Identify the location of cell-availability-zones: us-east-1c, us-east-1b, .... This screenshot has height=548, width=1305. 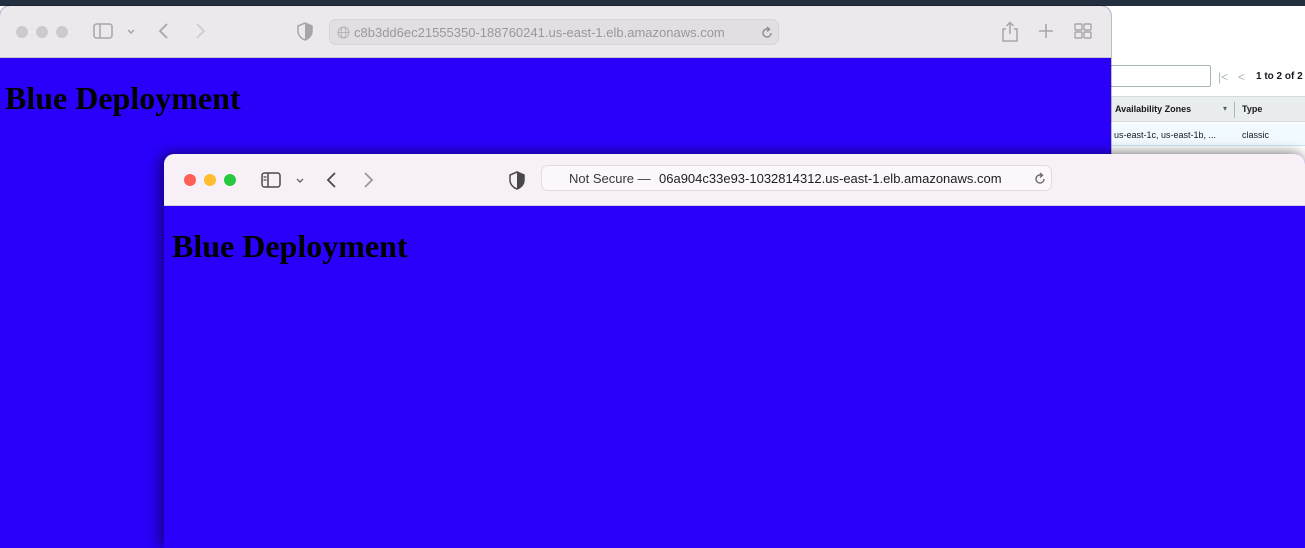
(1165, 135).